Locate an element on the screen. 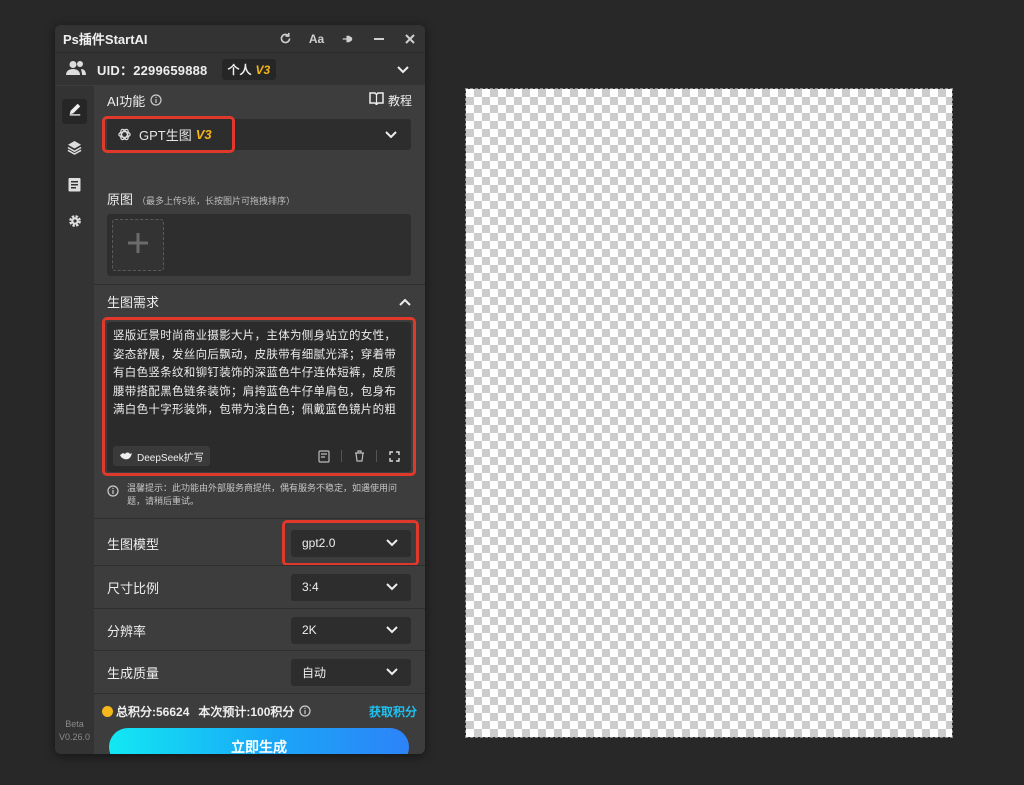  quality-select: 自动 is located at coordinates (351, 672).